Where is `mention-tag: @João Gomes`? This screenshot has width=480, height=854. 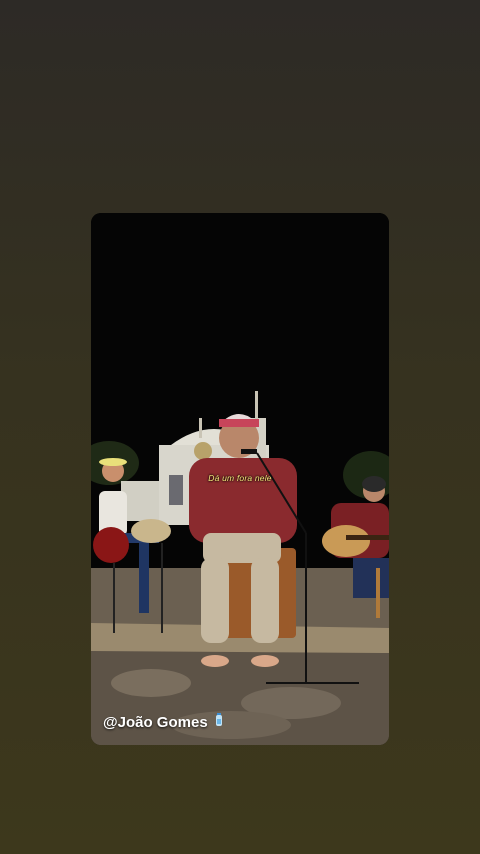 mention-tag: @João Gomes is located at coordinates (163, 722).